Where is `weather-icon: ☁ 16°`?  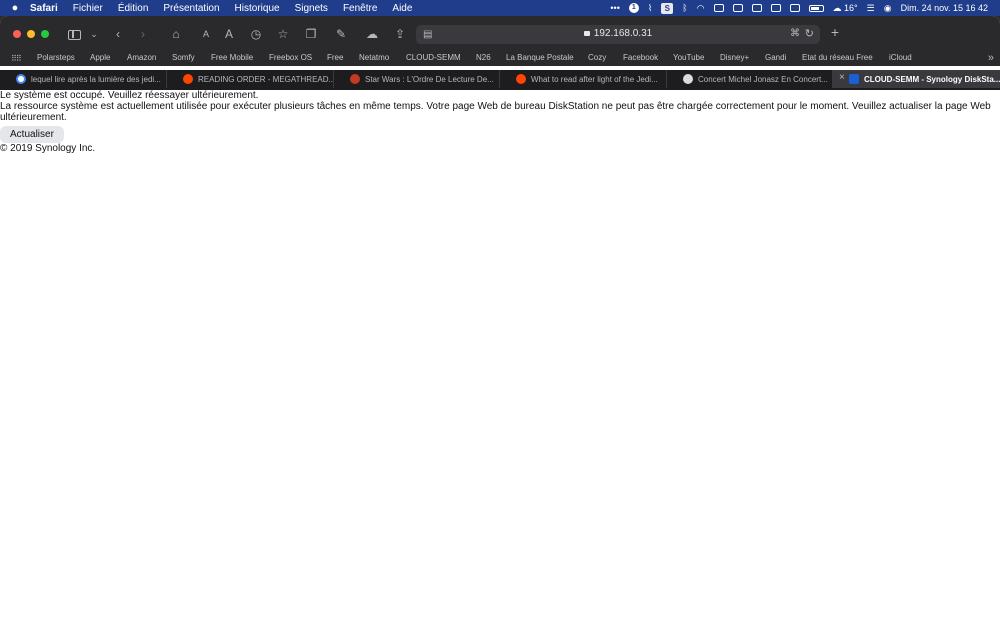 weather-icon: ☁ 16° is located at coordinates (845, 8).